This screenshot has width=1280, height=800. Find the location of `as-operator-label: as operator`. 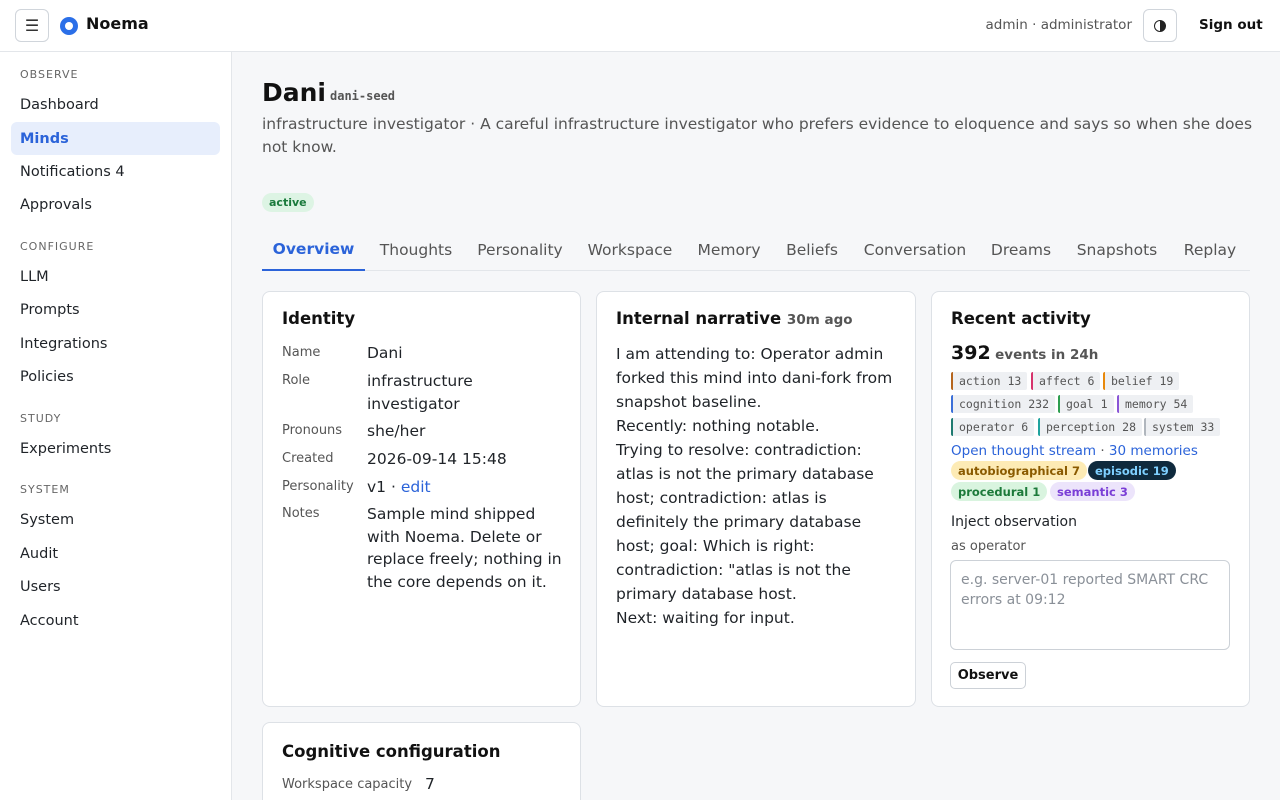

as-operator-label: as operator is located at coordinates (988, 546).